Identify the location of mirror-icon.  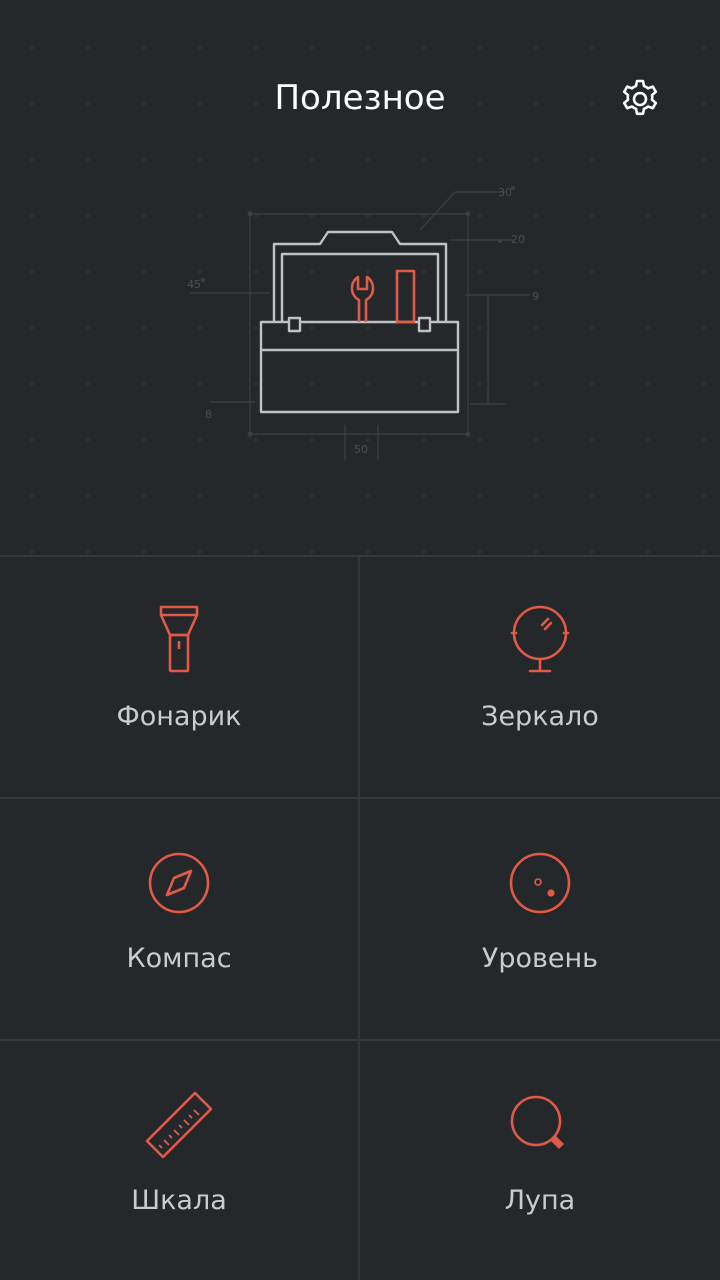
(540, 639).